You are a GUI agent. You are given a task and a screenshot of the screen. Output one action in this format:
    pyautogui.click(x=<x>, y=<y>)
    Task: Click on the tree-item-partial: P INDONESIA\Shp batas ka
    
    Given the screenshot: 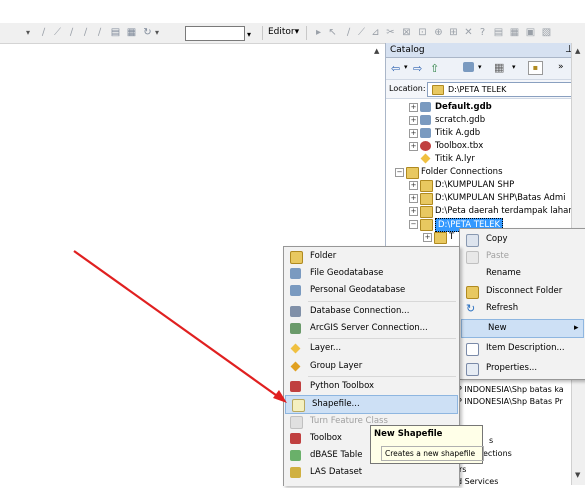 What is the action you would take?
    pyautogui.click(x=510, y=390)
    